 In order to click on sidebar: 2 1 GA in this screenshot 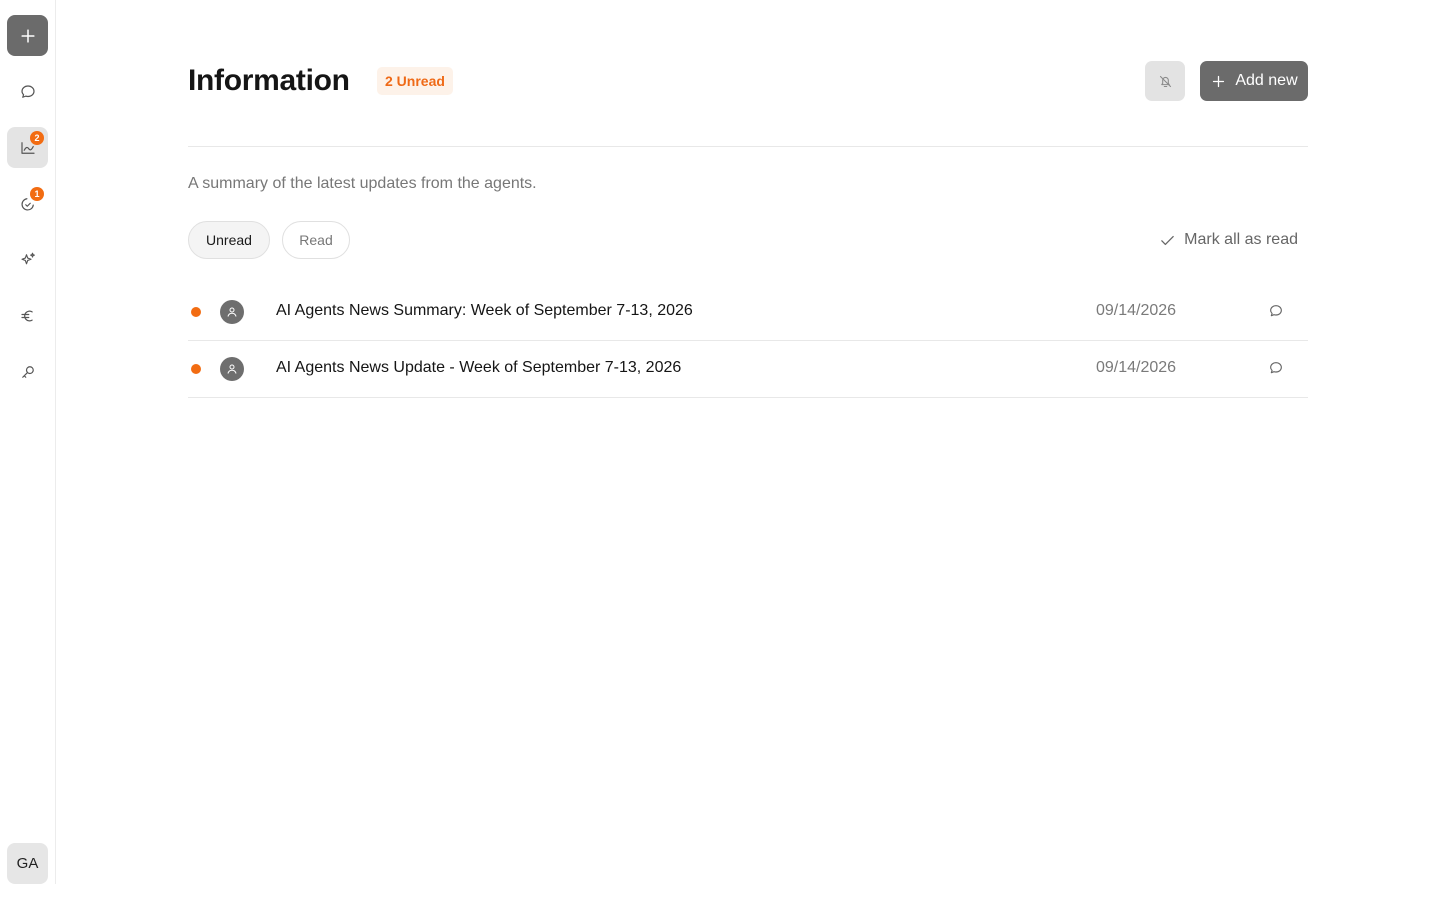, I will do `click(28, 442)`.